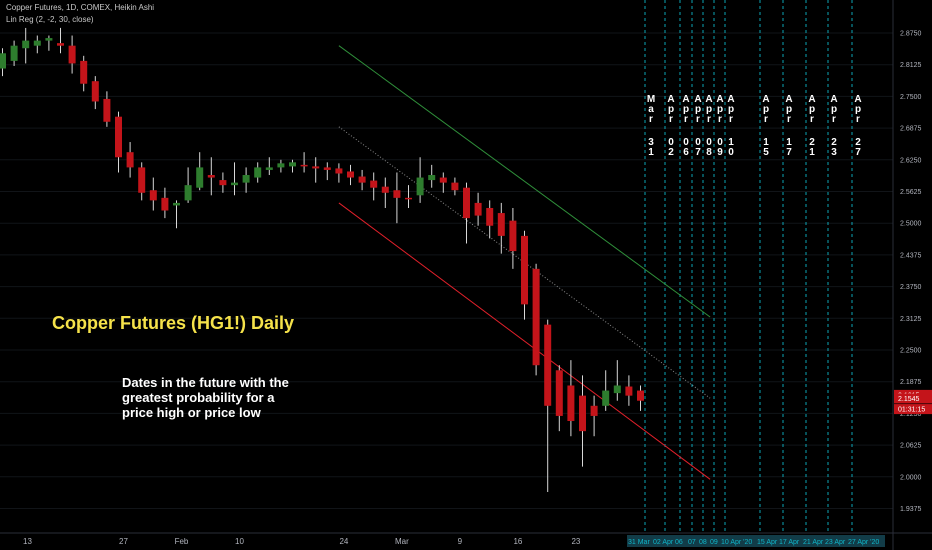 The width and height of the screenshot is (932, 550). Describe the element at coordinates (911, 192) in the screenshot. I see `price-tick-label: 2.5625` at that location.